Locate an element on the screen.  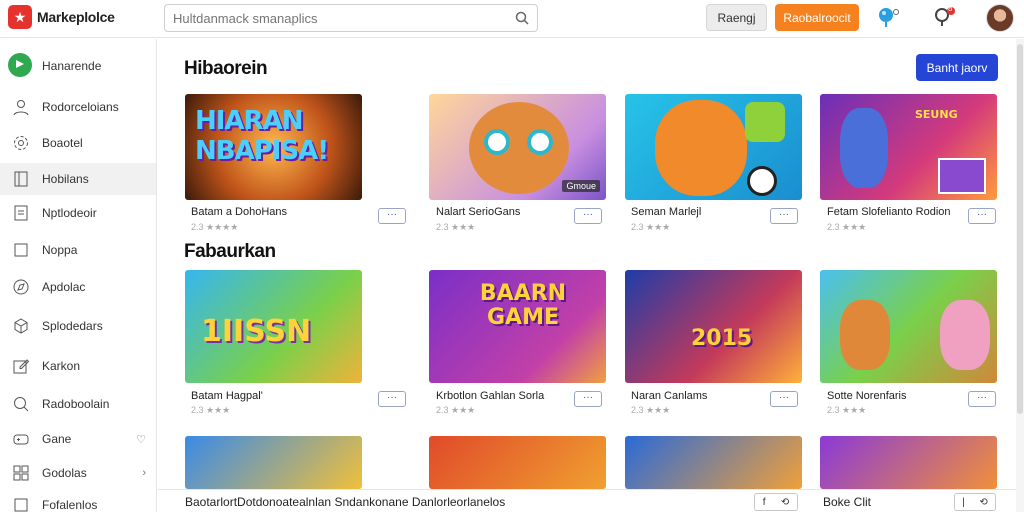
thumbnail-title-text: SEUNG is located at coordinates (936, 114).